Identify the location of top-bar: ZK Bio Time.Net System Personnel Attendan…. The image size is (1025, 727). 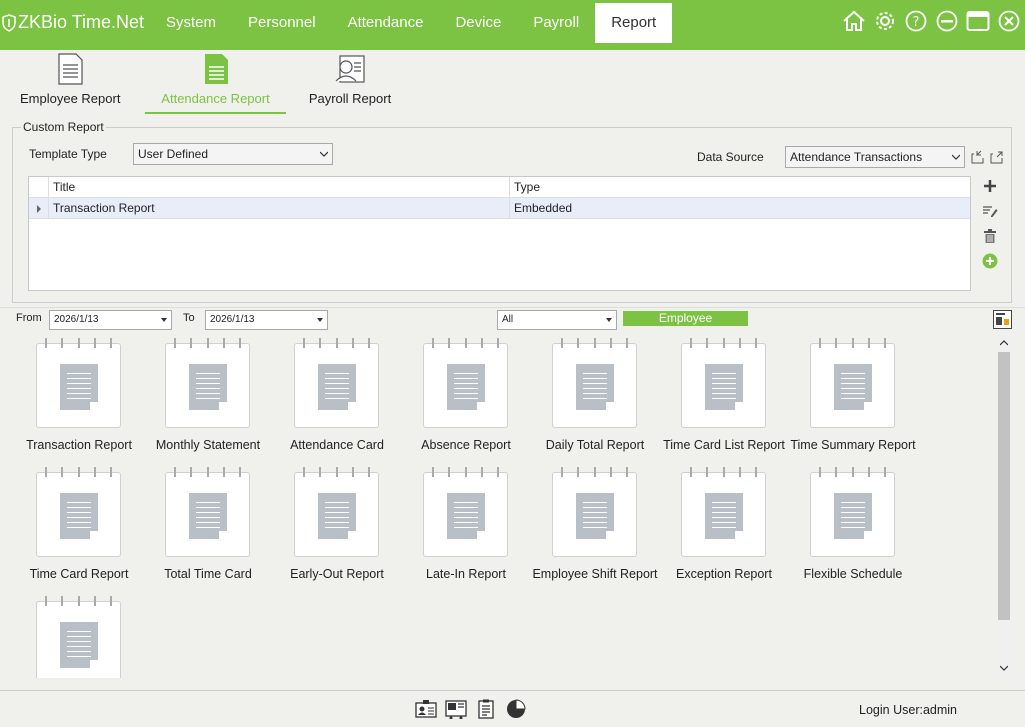
(512, 25).